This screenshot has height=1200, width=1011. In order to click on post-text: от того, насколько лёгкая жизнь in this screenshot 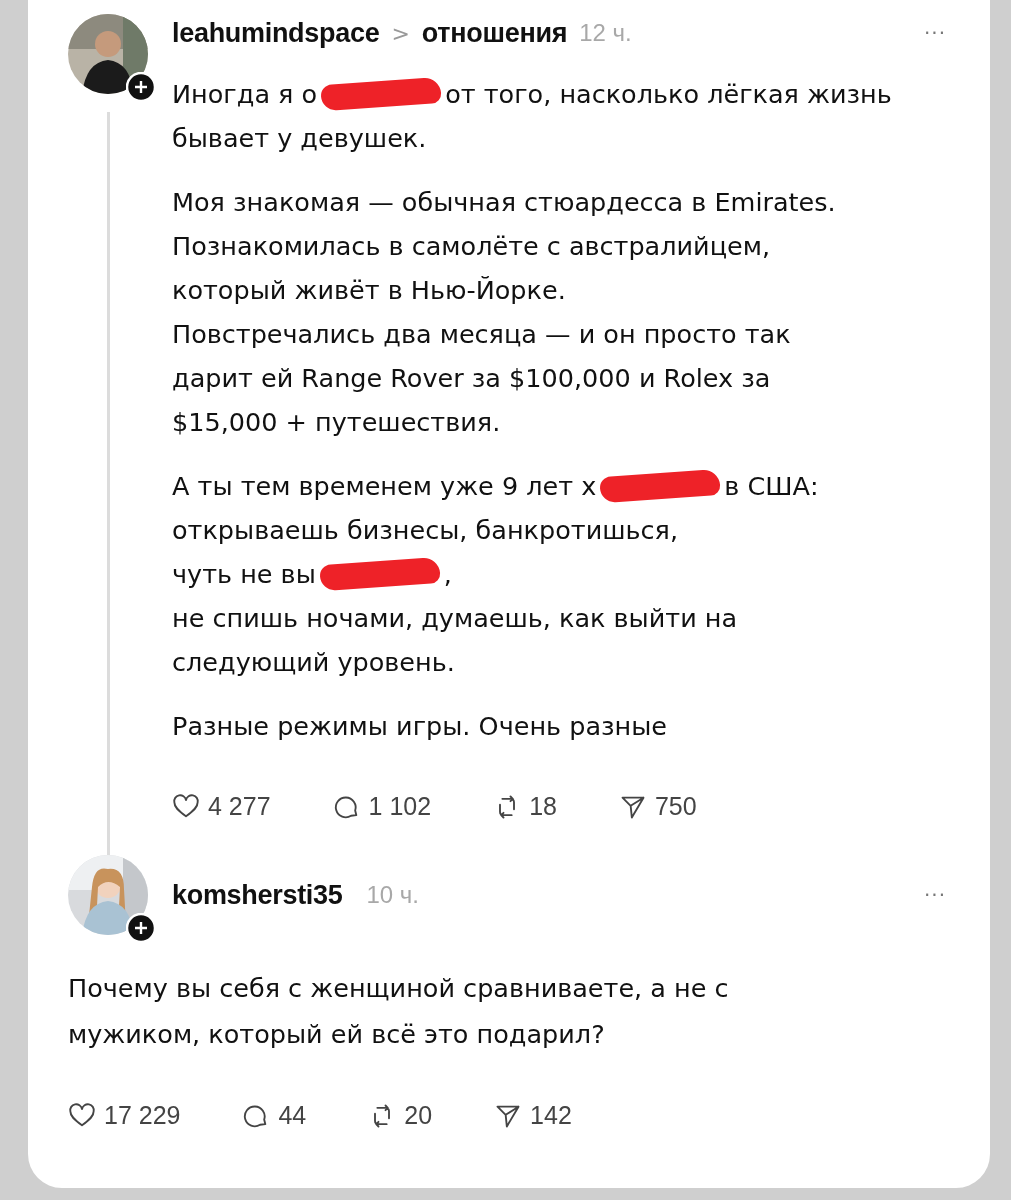, I will do `click(668, 94)`.